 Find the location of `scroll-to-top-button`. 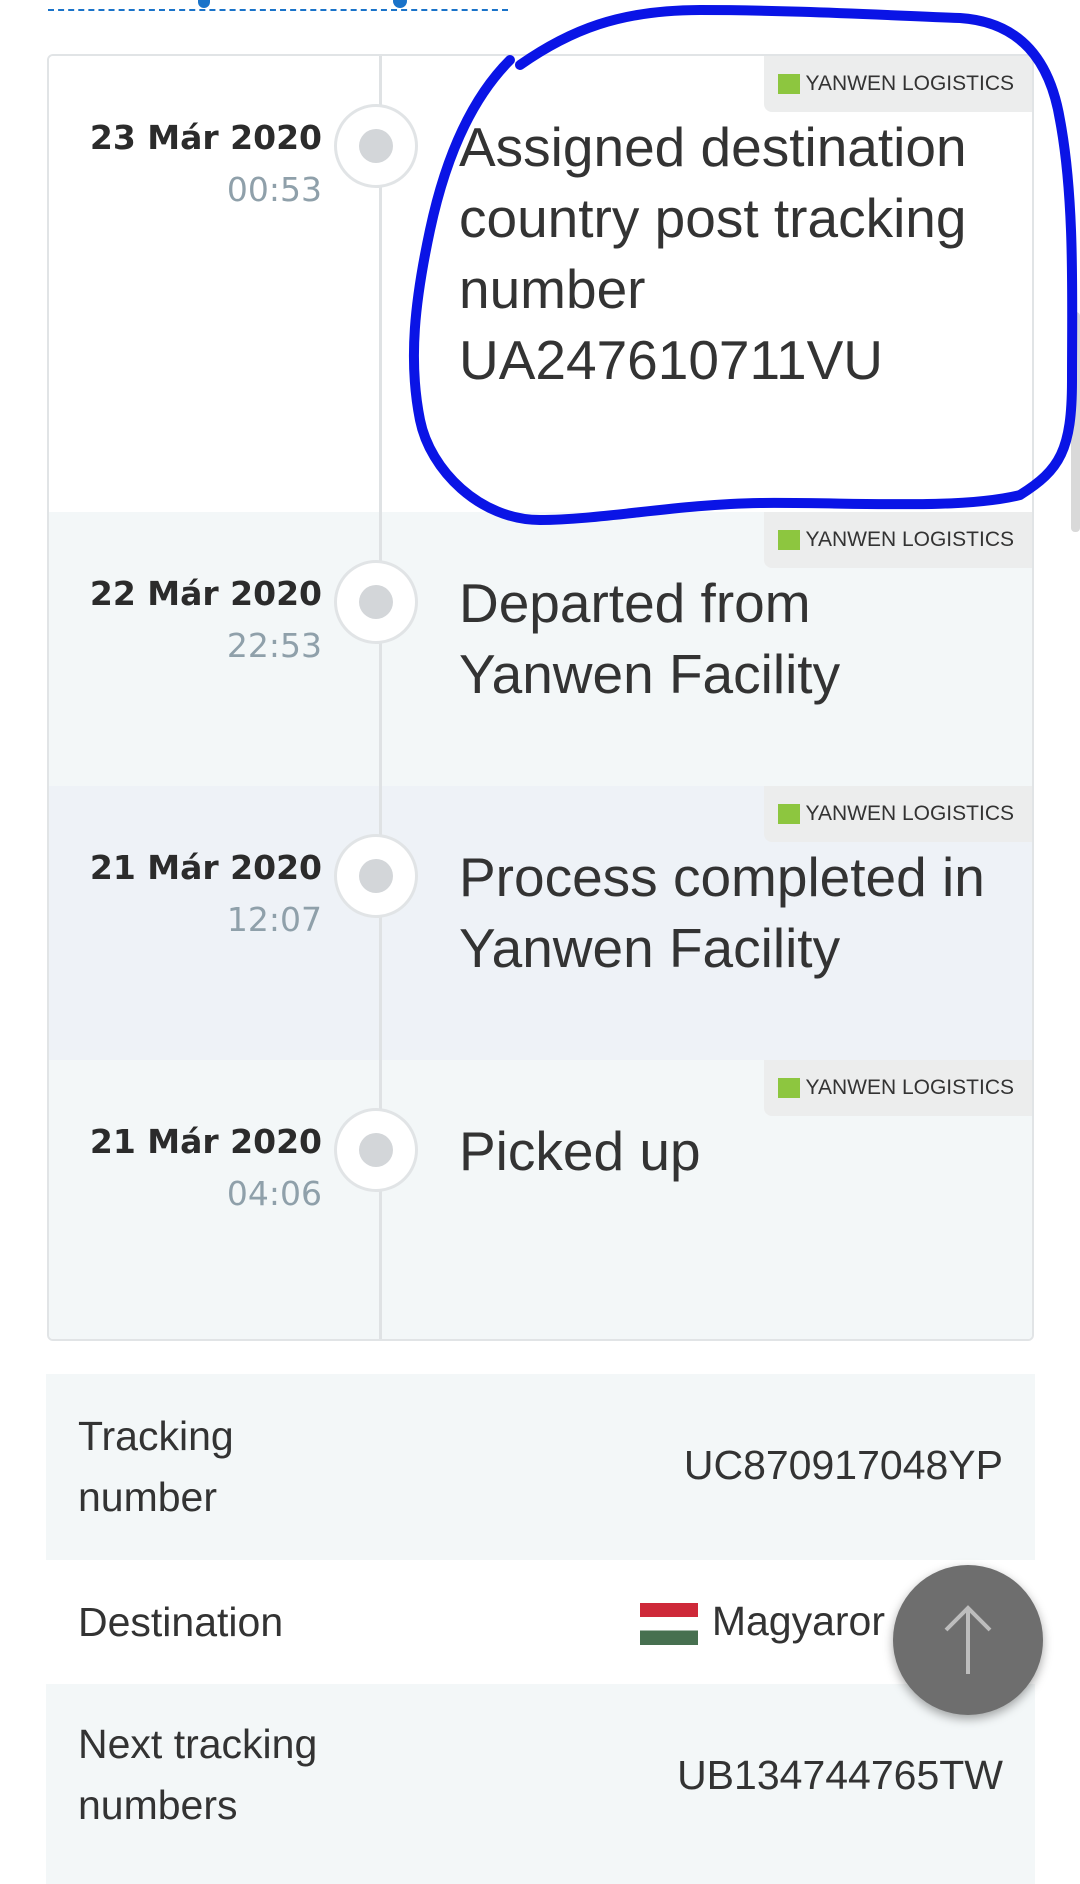

scroll-to-top-button is located at coordinates (968, 1640).